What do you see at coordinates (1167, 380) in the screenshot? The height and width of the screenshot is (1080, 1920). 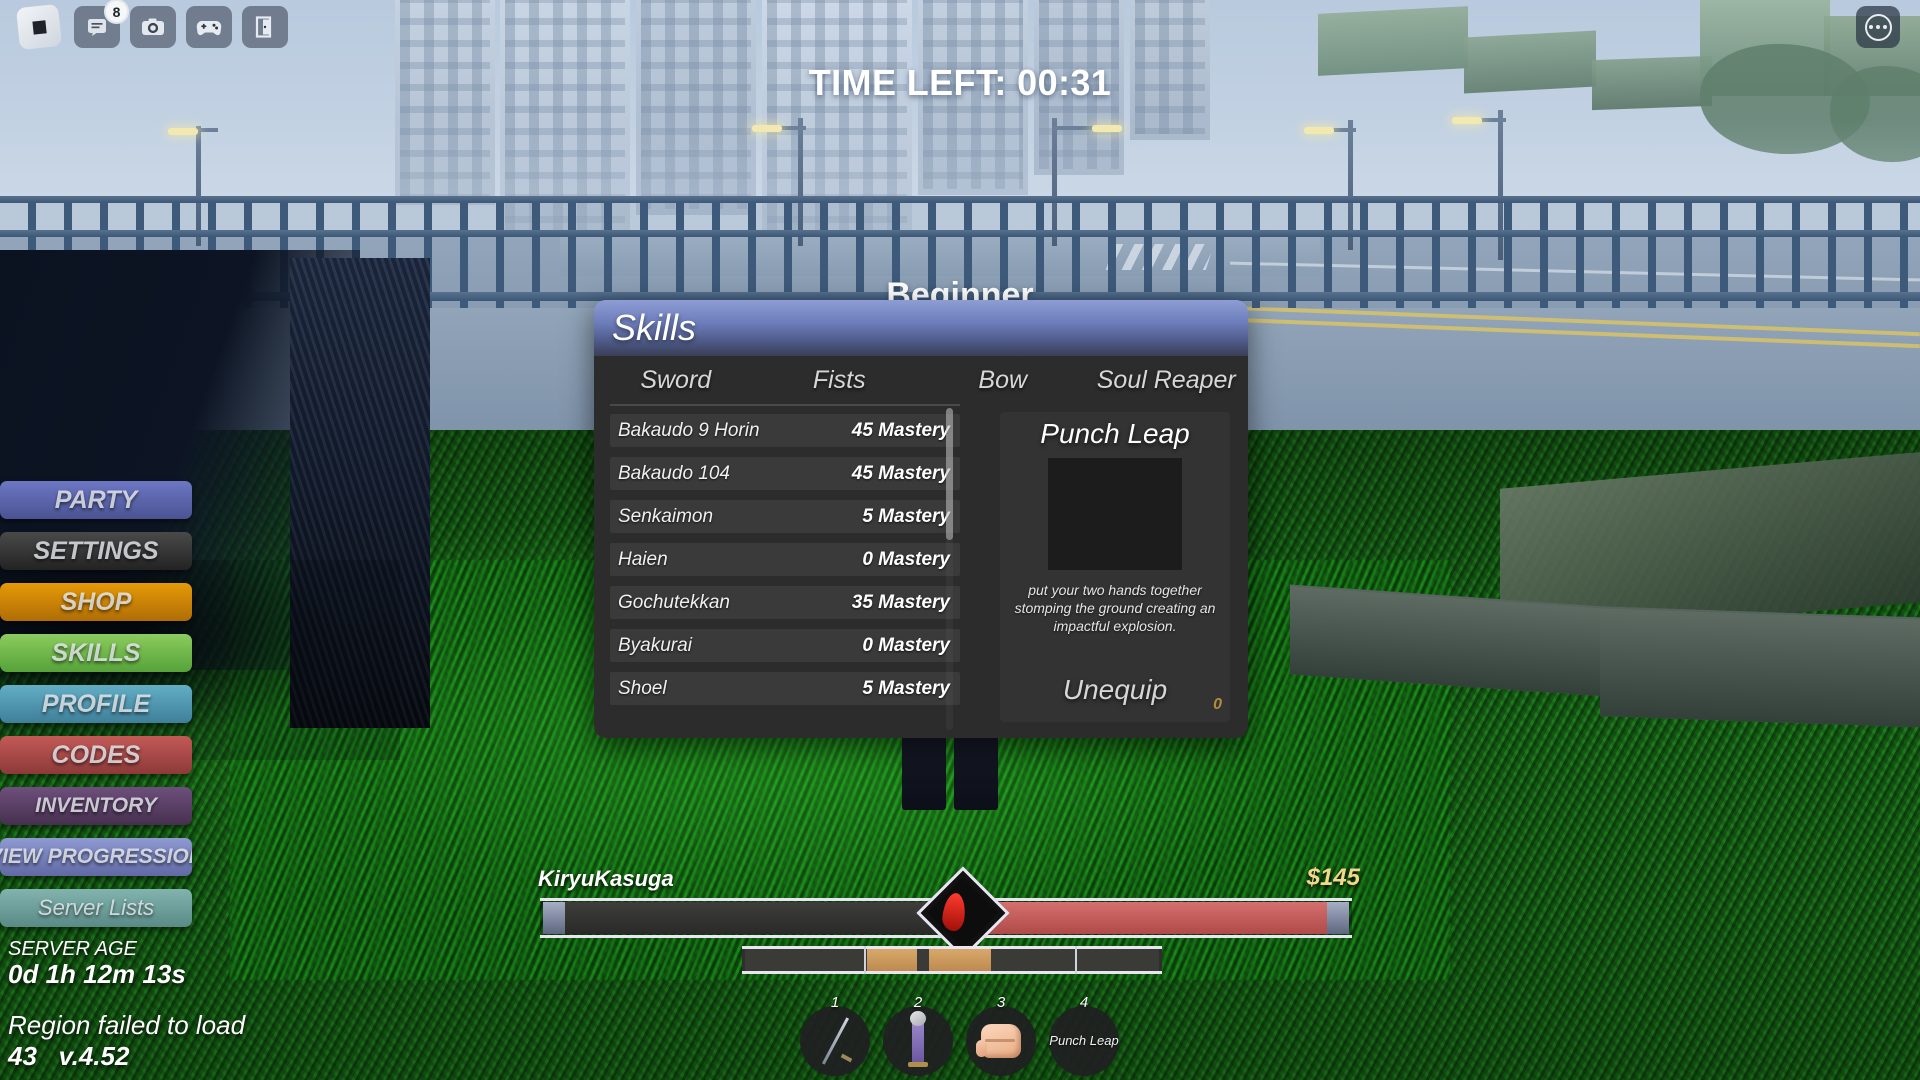 I see `tab-soul-reaper: Soul Reaper` at bounding box center [1167, 380].